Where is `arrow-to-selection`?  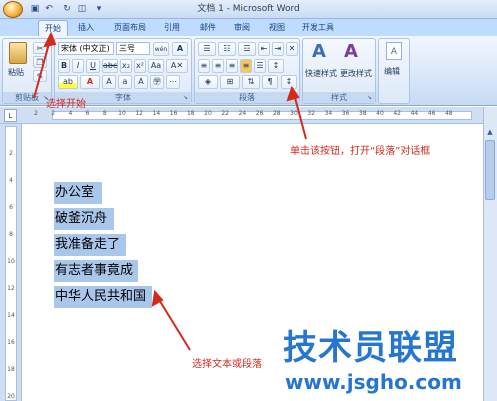 arrow-to-selection is located at coordinates (174, 324).